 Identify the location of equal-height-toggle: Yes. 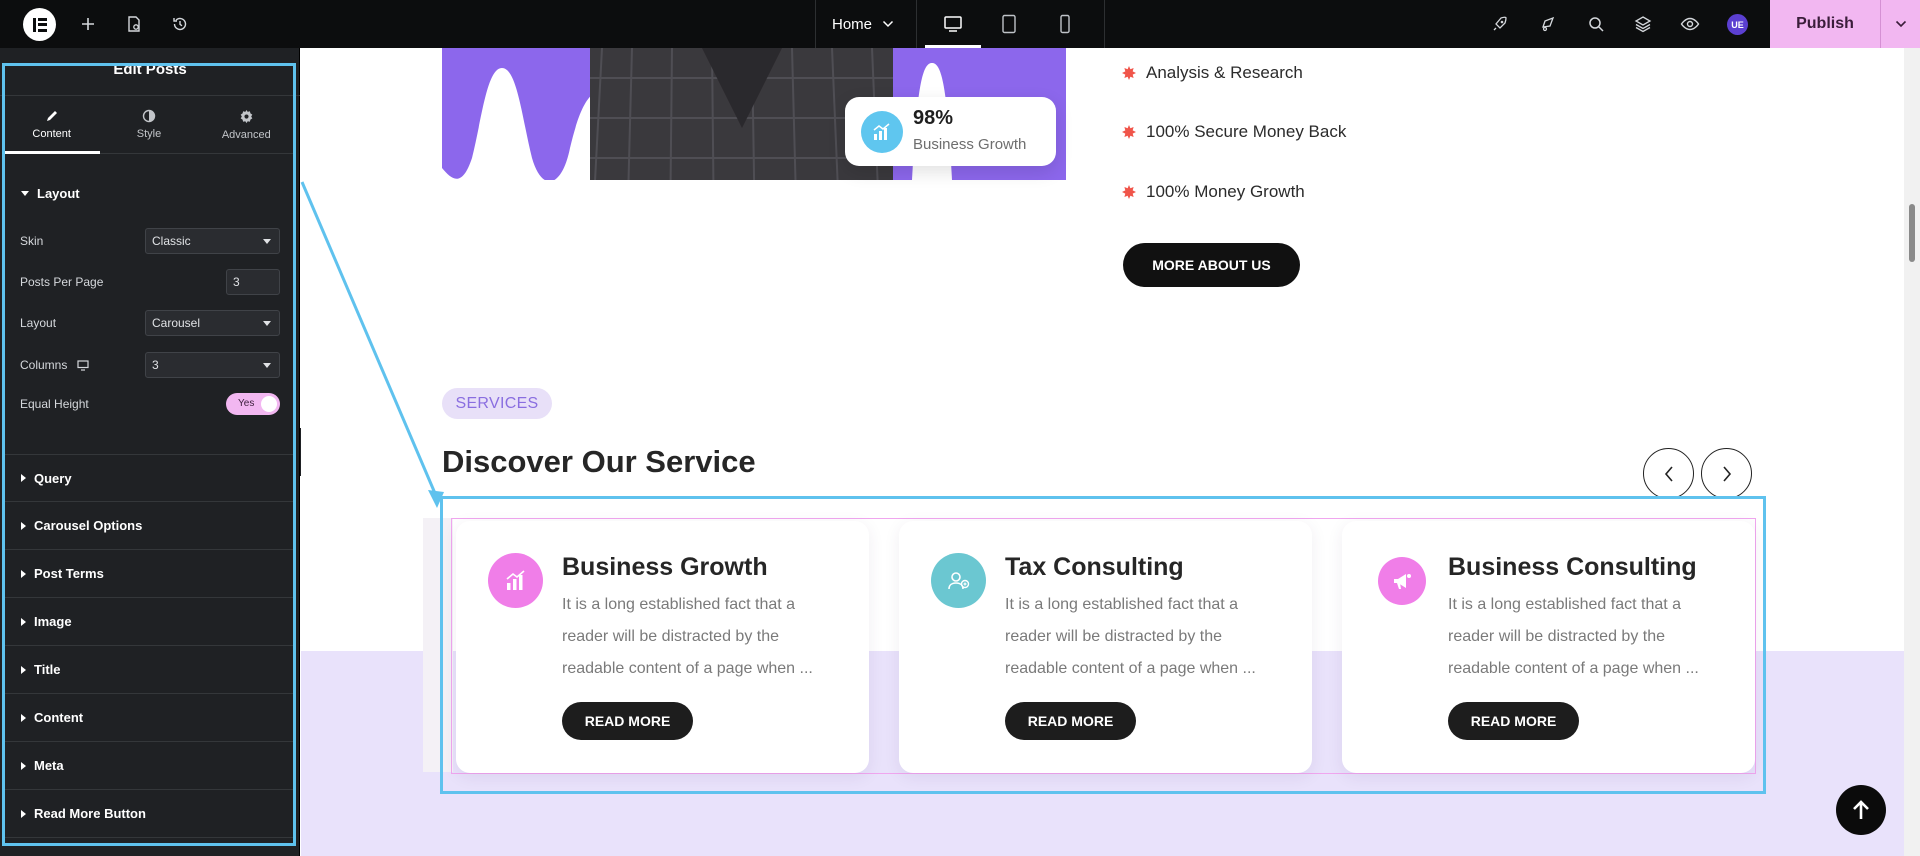
(253, 404).